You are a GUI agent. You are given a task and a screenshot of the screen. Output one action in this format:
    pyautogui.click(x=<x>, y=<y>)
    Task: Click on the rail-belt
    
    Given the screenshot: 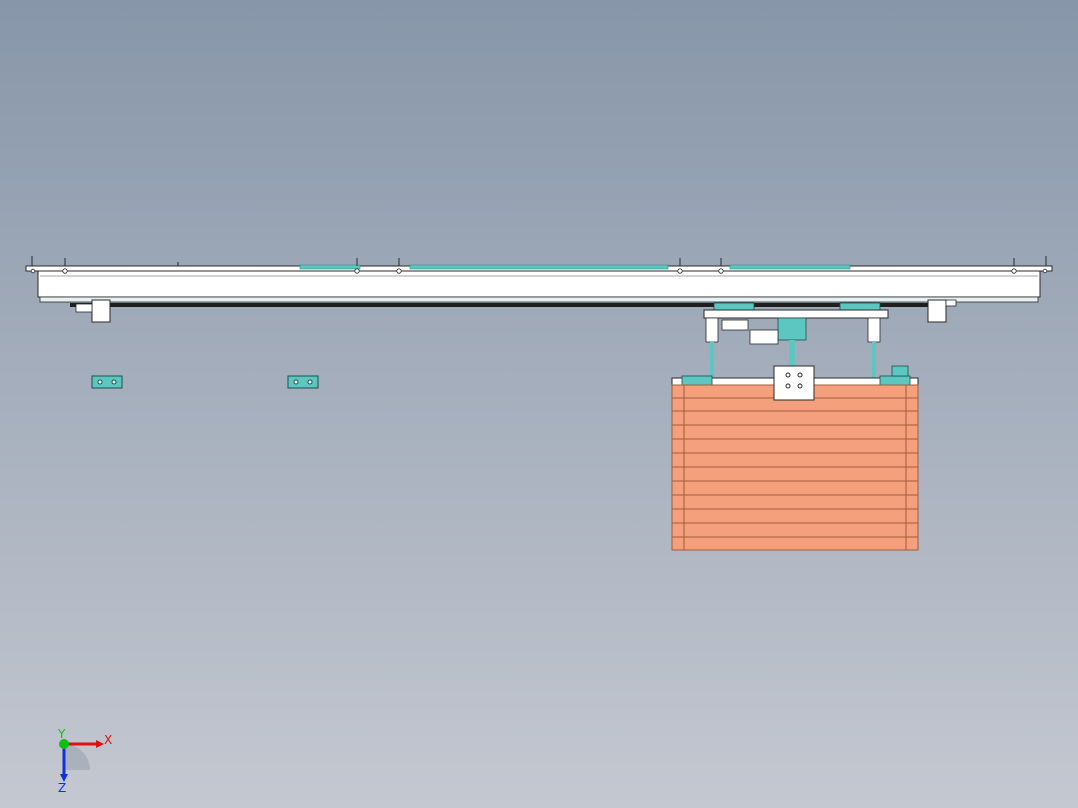 What is the action you would take?
    pyautogui.click(x=505, y=305)
    